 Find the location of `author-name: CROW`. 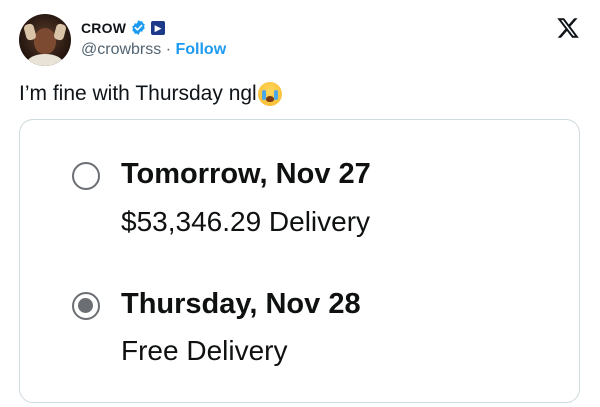

author-name: CROW is located at coordinates (103, 28).